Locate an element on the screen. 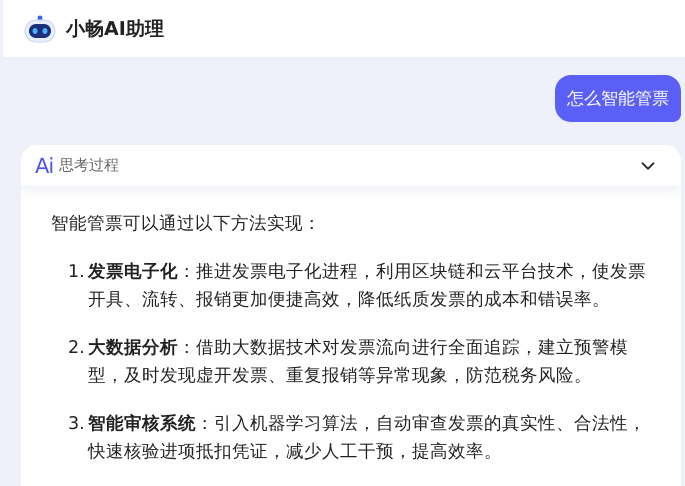  robot-icon is located at coordinates (40, 28).